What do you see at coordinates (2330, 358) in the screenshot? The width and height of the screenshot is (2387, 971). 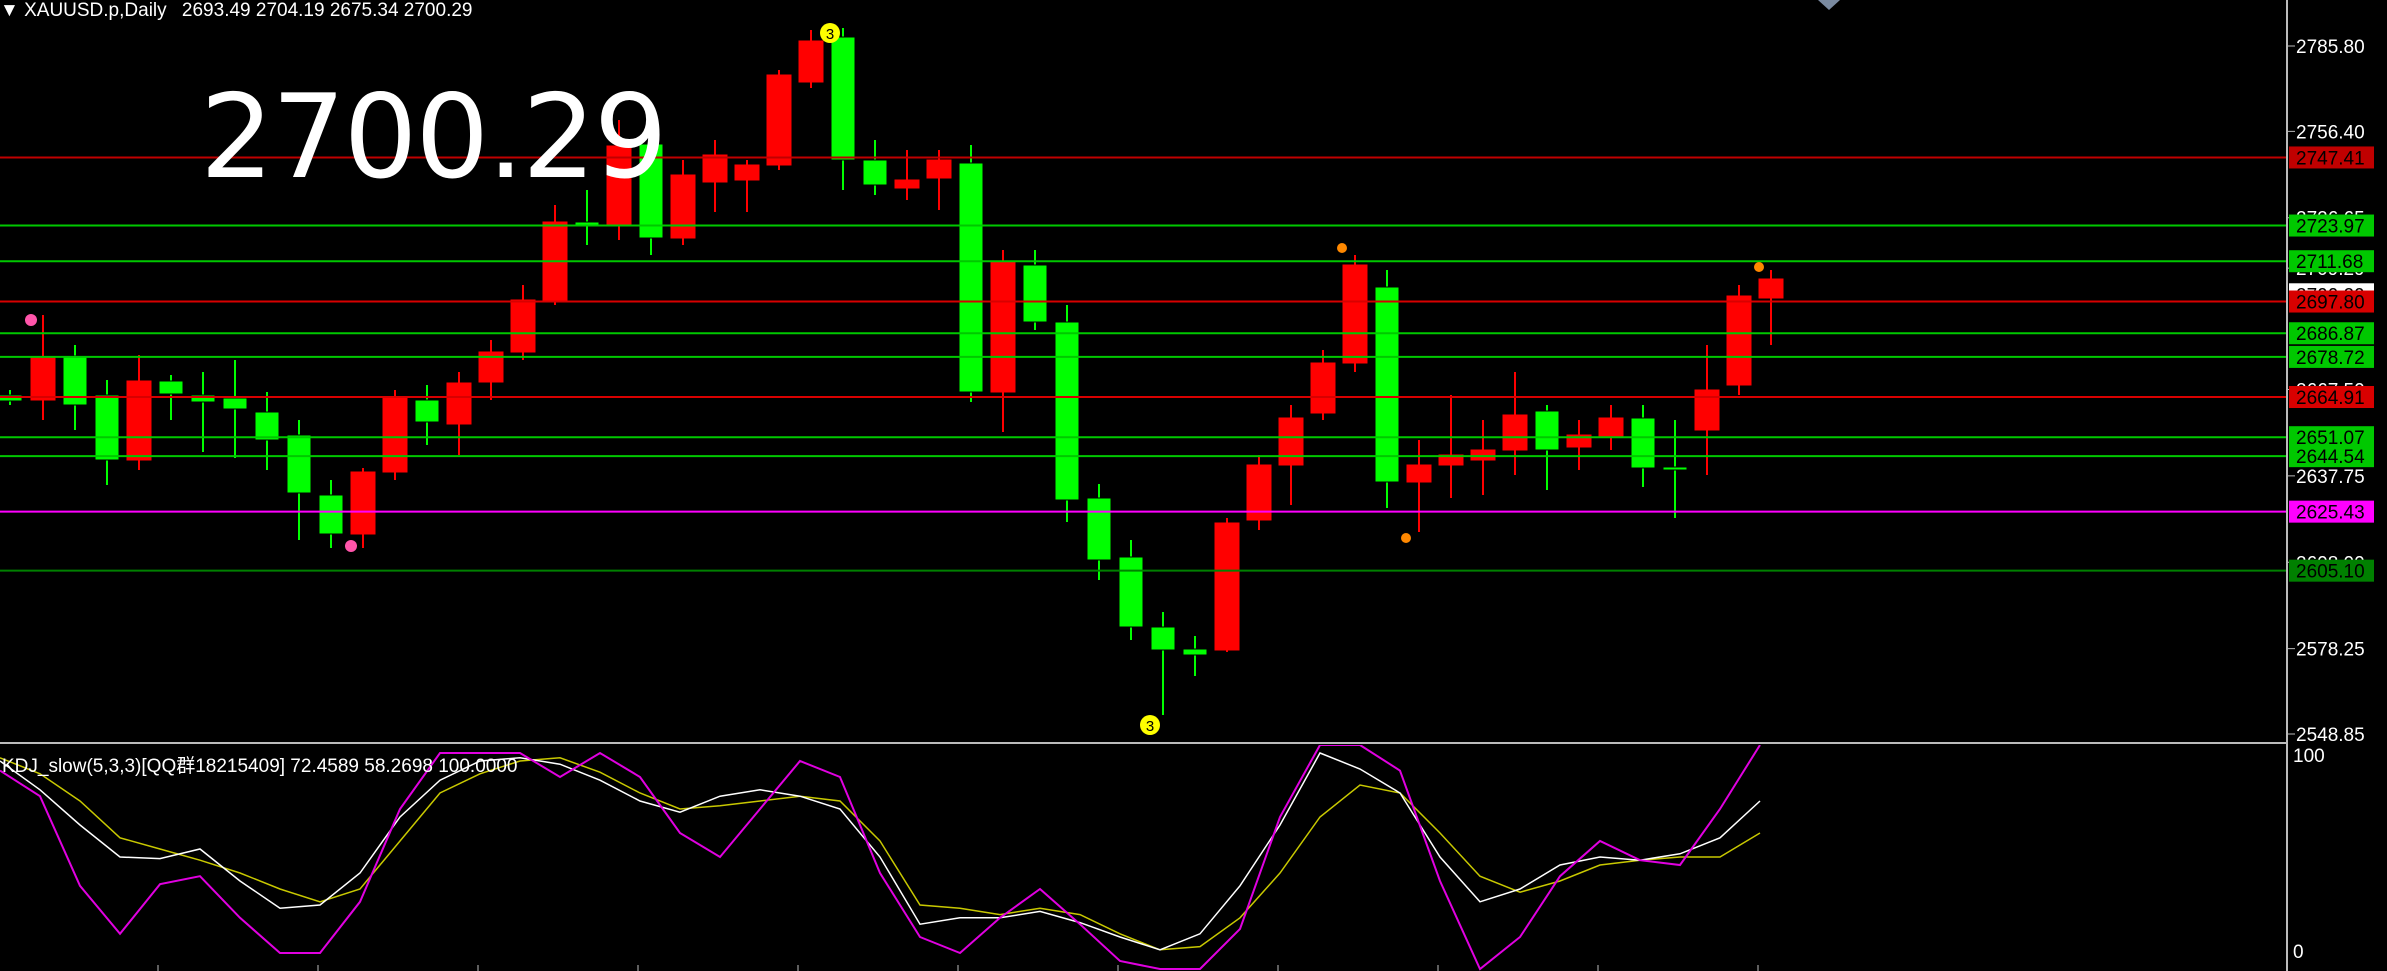 I see `level-price-label: 2678.72` at bounding box center [2330, 358].